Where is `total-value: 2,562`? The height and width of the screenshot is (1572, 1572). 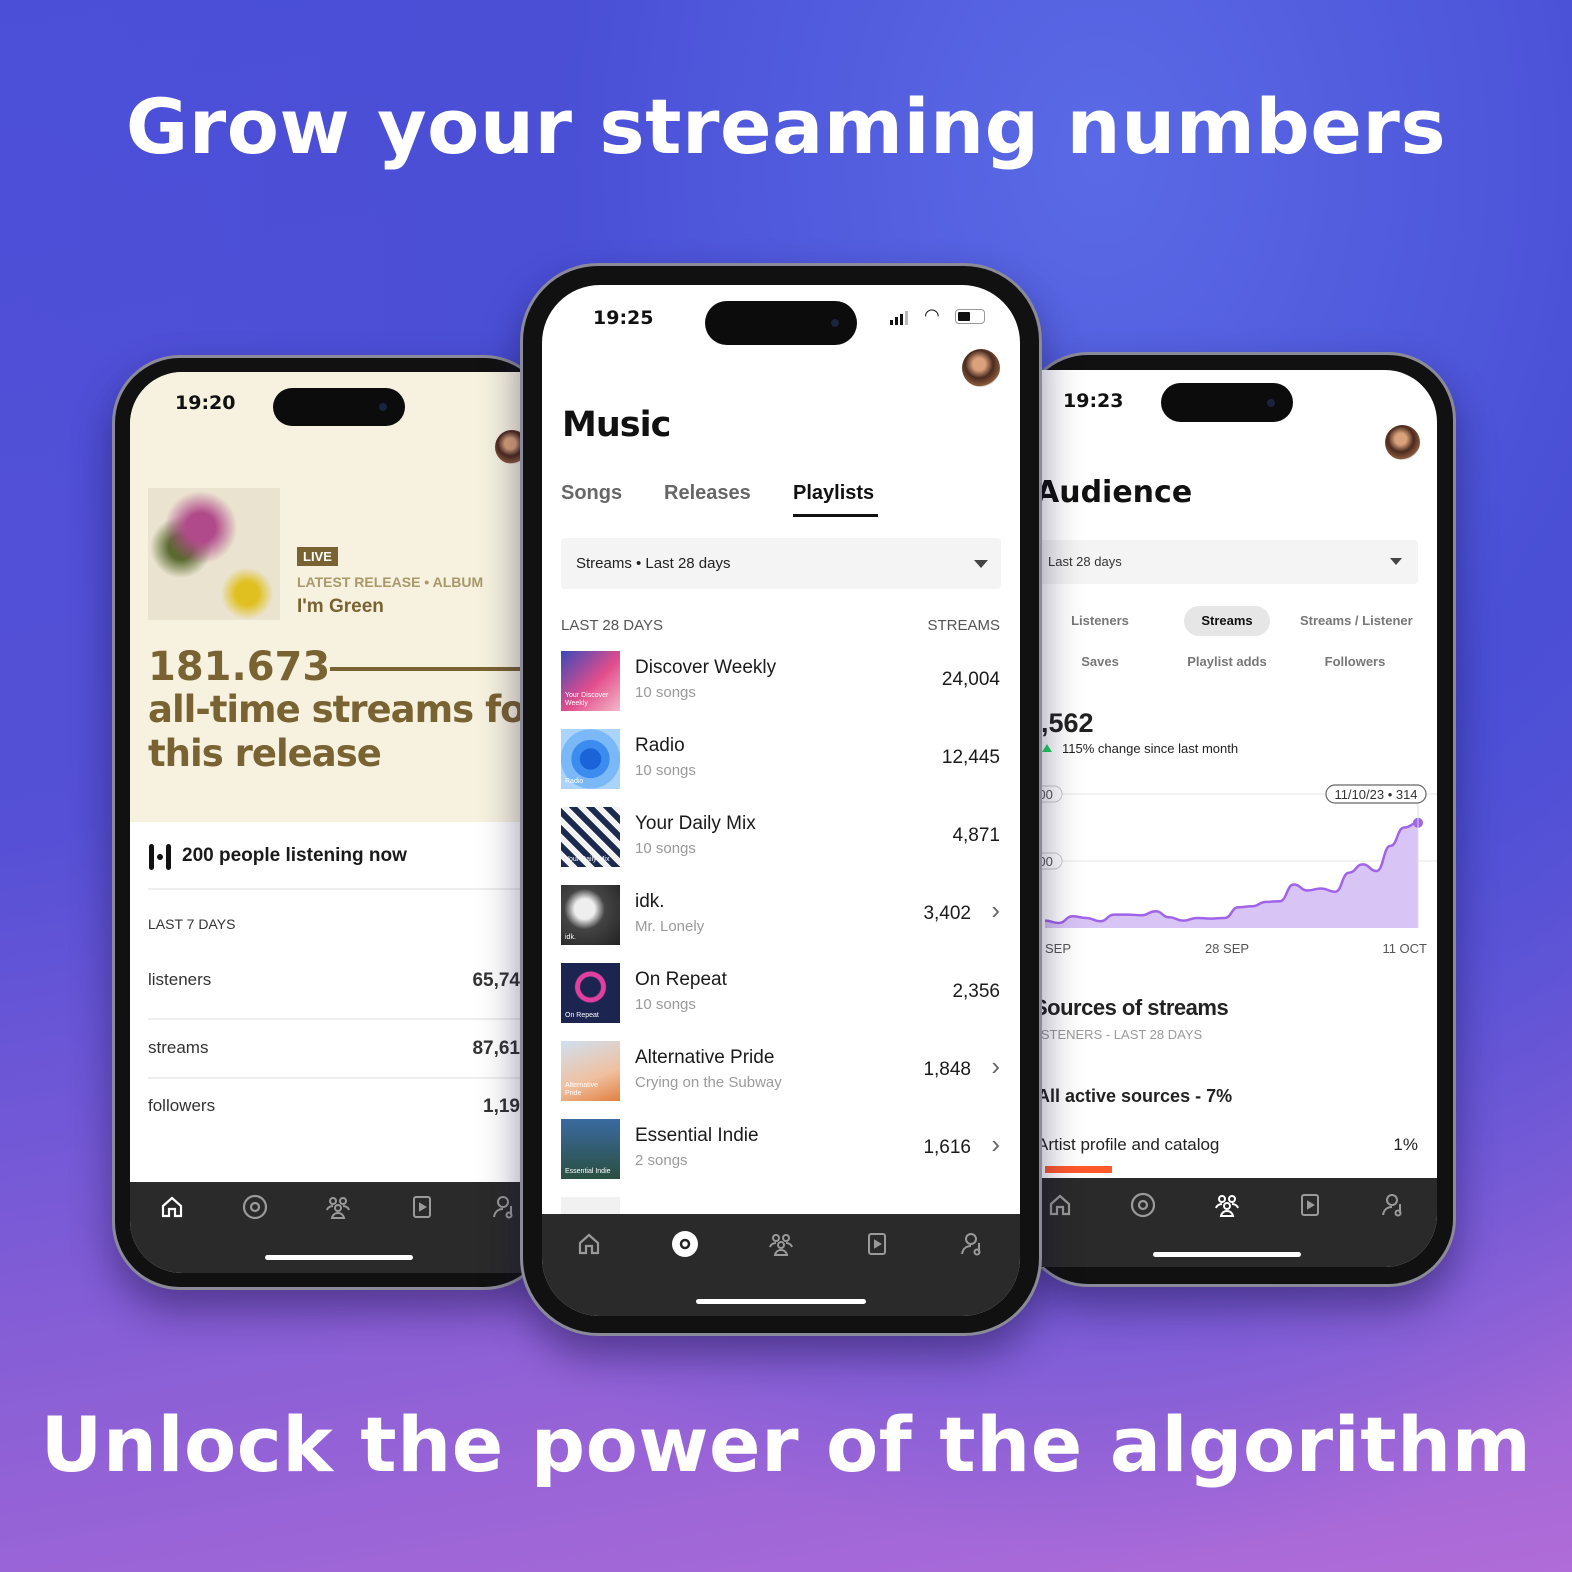 total-value: 2,562 is located at coordinates (1067, 723).